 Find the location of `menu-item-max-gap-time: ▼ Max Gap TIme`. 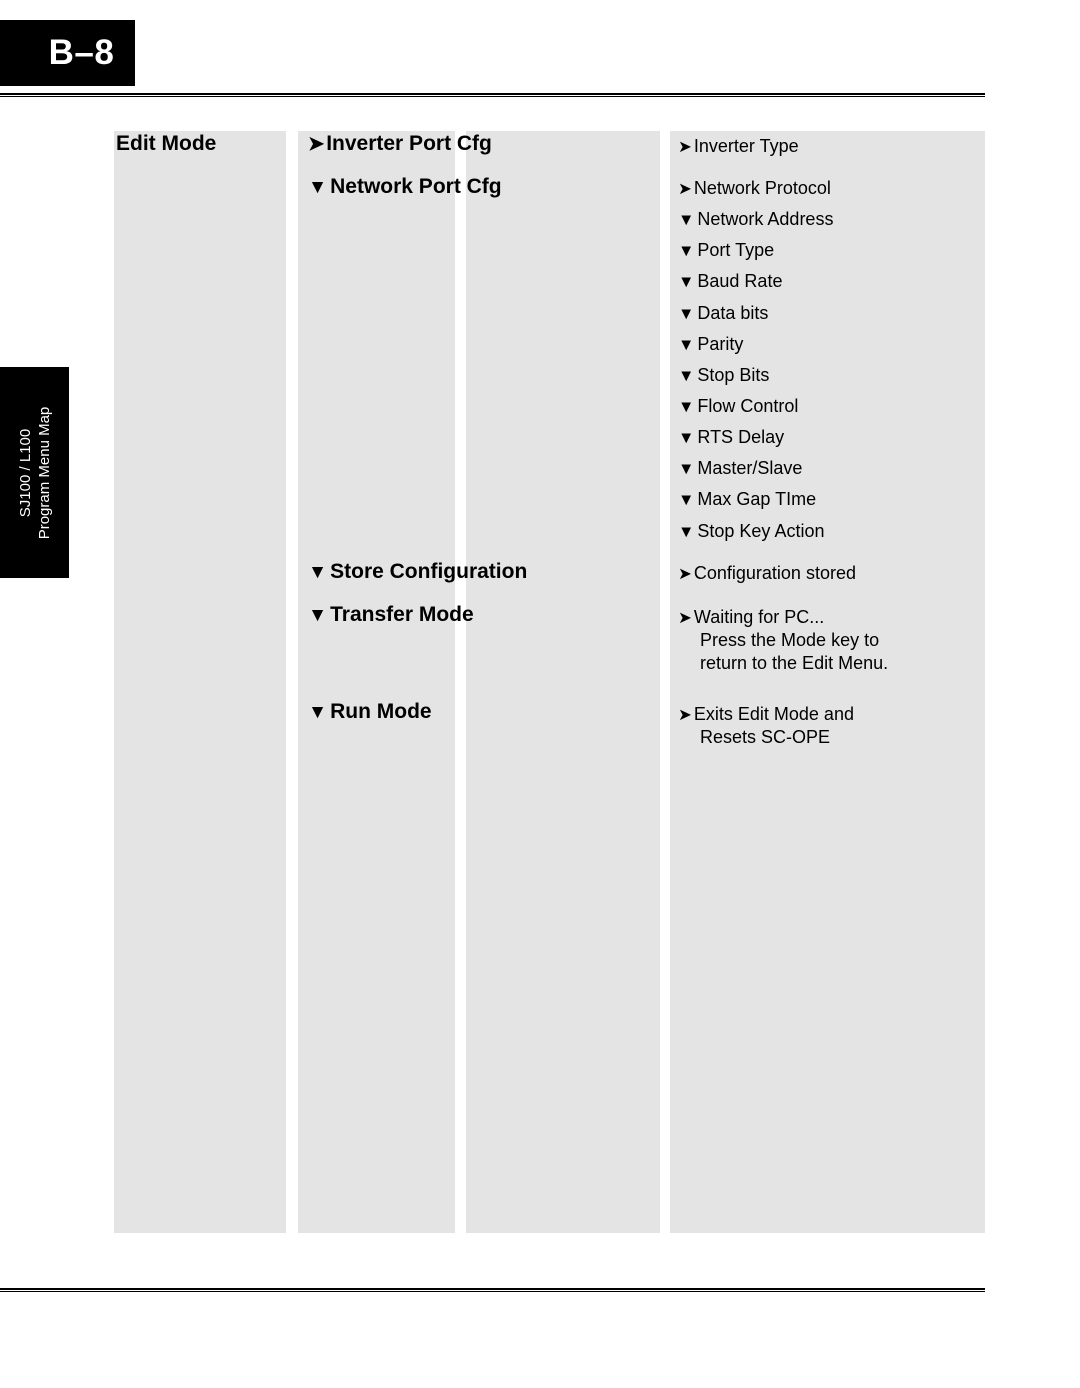

menu-item-max-gap-time: ▼ Max Gap TIme is located at coordinates (747, 499).